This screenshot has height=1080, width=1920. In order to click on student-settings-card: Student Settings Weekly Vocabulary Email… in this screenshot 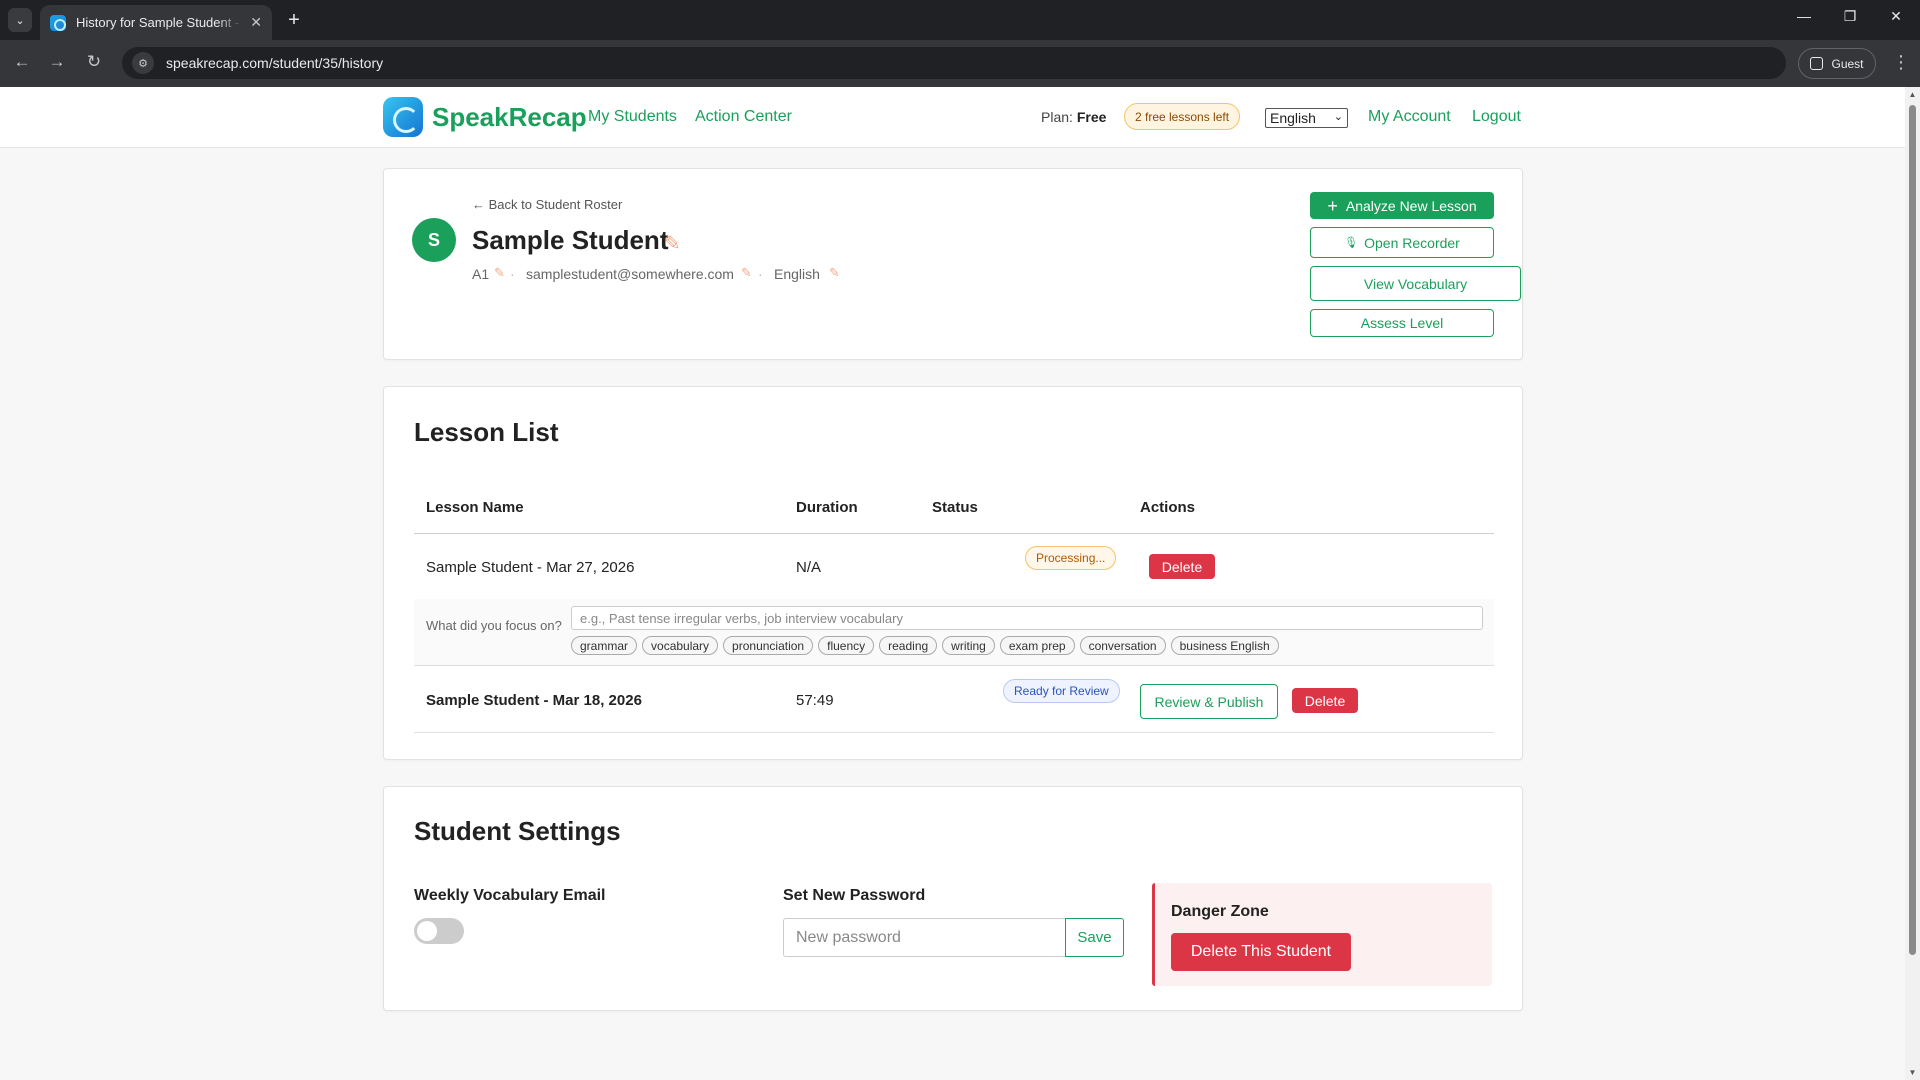, I will do `click(953, 898)`.